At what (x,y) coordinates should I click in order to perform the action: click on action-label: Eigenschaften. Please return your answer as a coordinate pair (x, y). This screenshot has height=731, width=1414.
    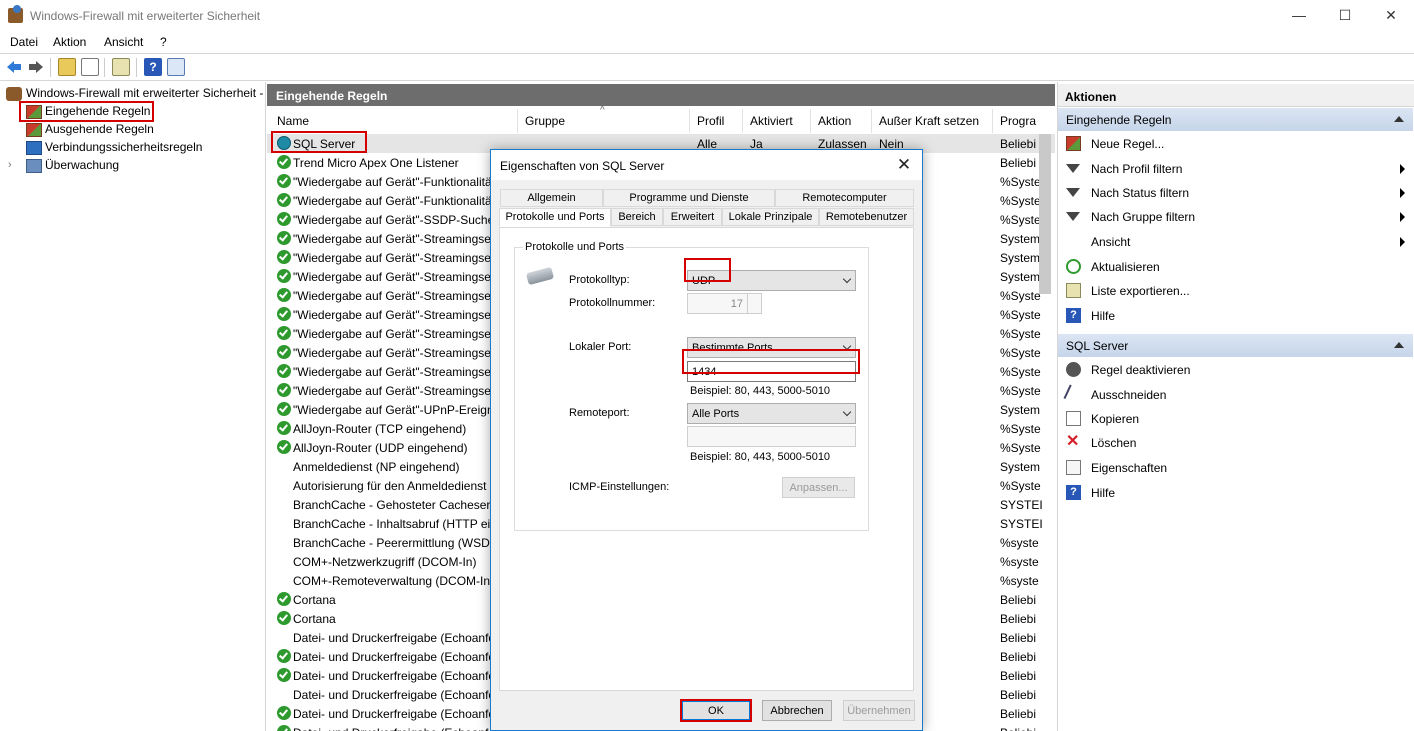
    Looking at the image, I should click on (1129, 468).